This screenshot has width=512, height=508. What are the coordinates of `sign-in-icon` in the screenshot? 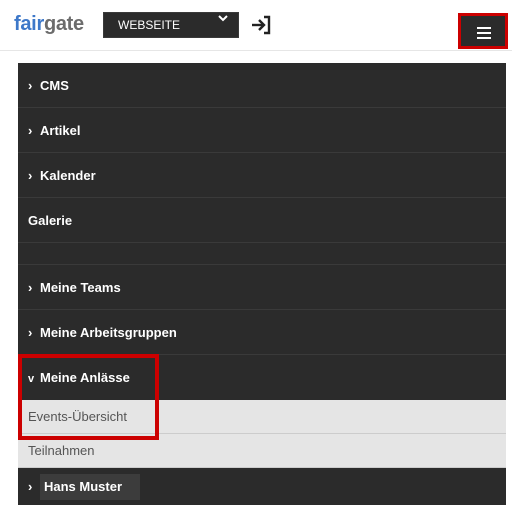 It's located at (261, 25).